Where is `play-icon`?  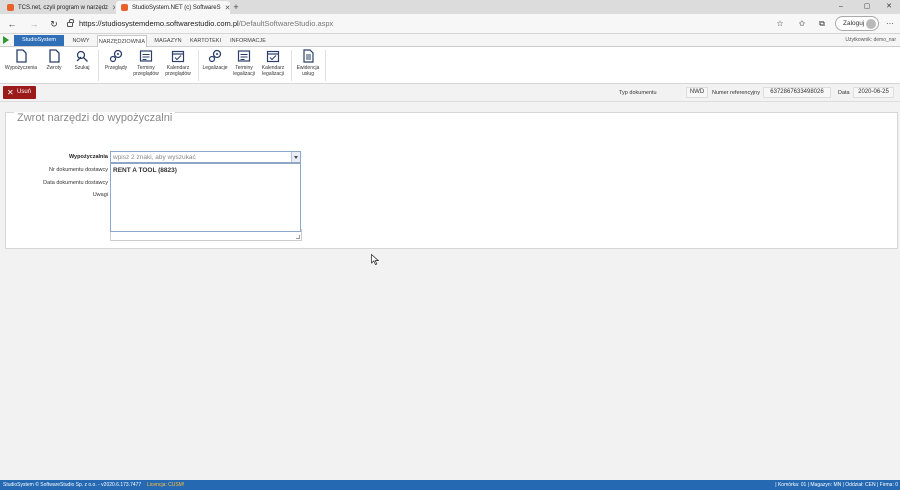 play-icon is located at coordinates (6, 40).